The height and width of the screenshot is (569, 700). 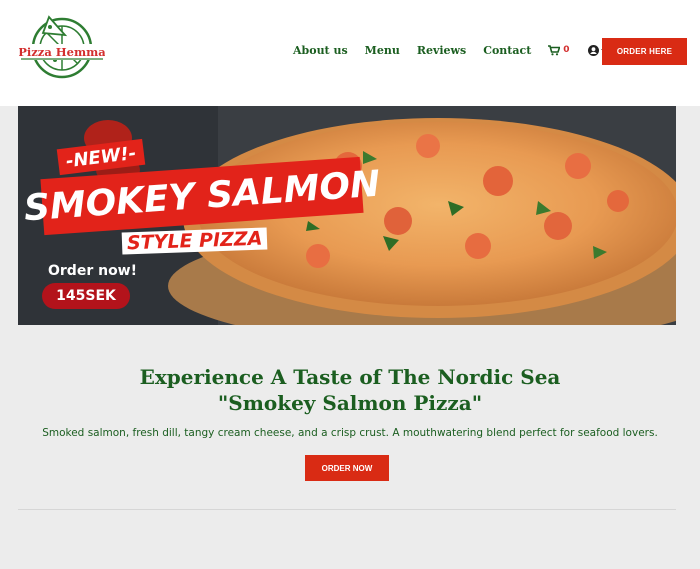 What do you see at coordinates (93, 271) in the screenshot?
I see `order-now-label: Order now!` at bounding box center [93, 271].